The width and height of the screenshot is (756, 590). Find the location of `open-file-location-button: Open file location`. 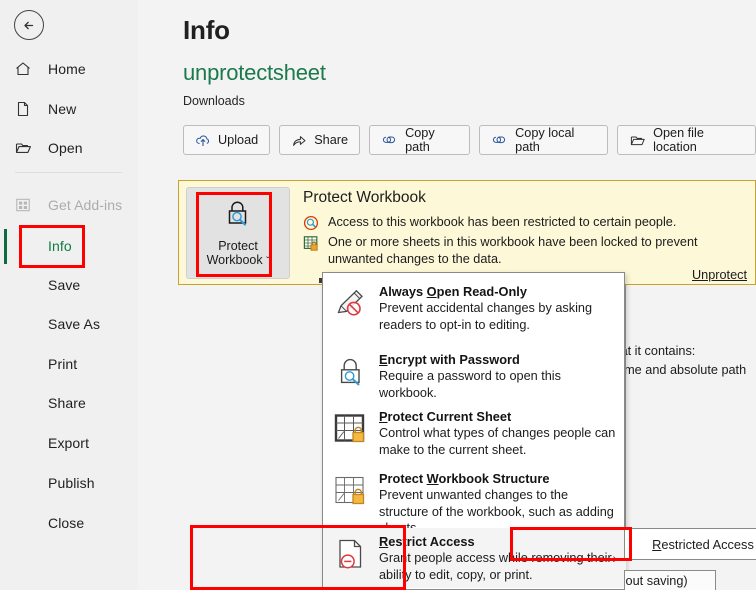

open-file-location-button: Open file location is located at coordinates (686, 140).